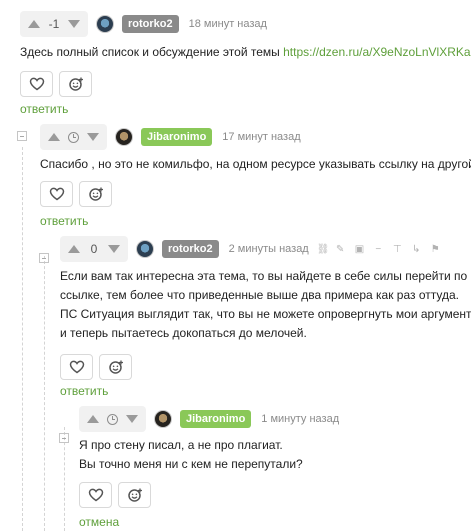 Image resolution: width=471 pixels, height=531 pixels. I want to click on timestamp: 18 минут назад, so click(228, 24).